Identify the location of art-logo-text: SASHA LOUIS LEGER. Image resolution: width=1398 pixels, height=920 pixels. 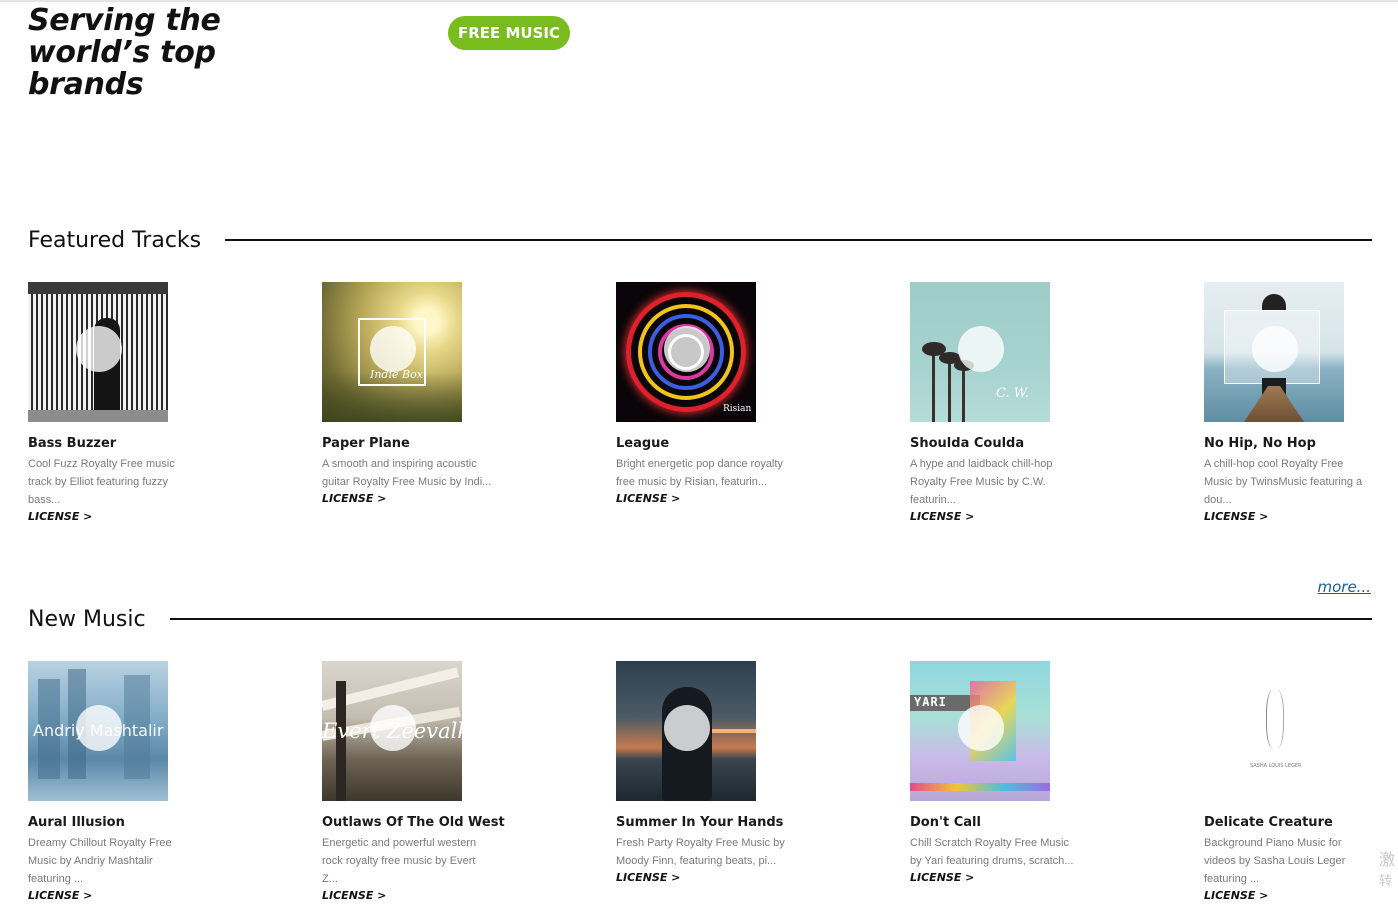
(1276, 766).